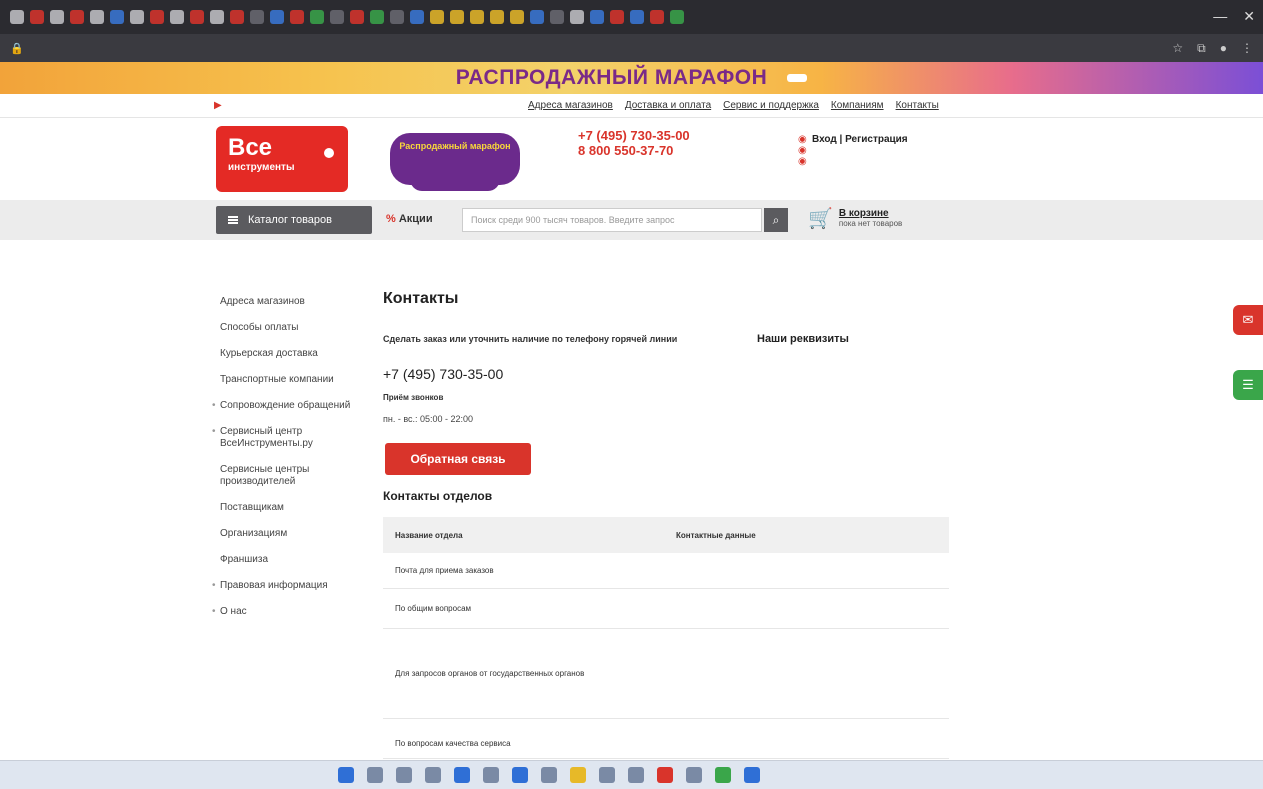 The width and height of the screenshot is (1263, 789). I want to click on os-taskbar, so click(631, 774).